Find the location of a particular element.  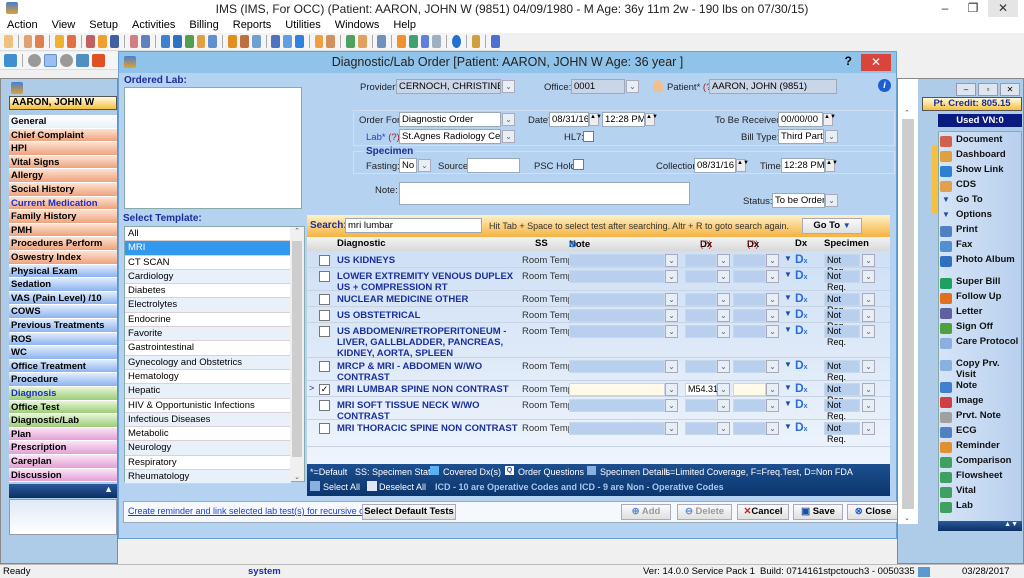

go-to-button: Go To ▼ is located at coordinates (832, 226).